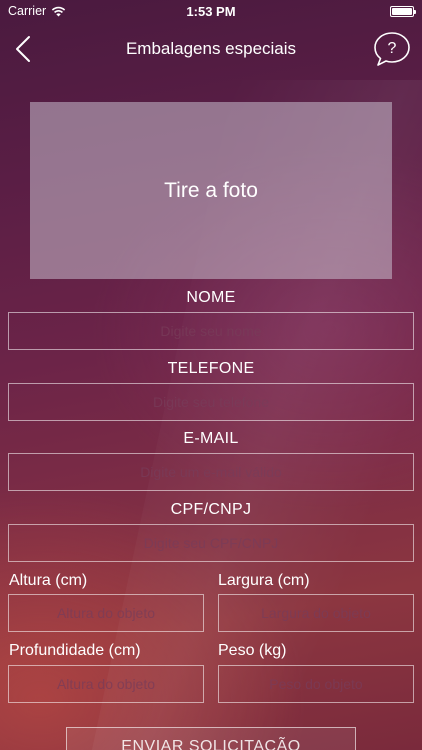  Describe the element at coordinates (264, 580) in the screenshot. I see `largura-label: Largura (cm)` at that location.